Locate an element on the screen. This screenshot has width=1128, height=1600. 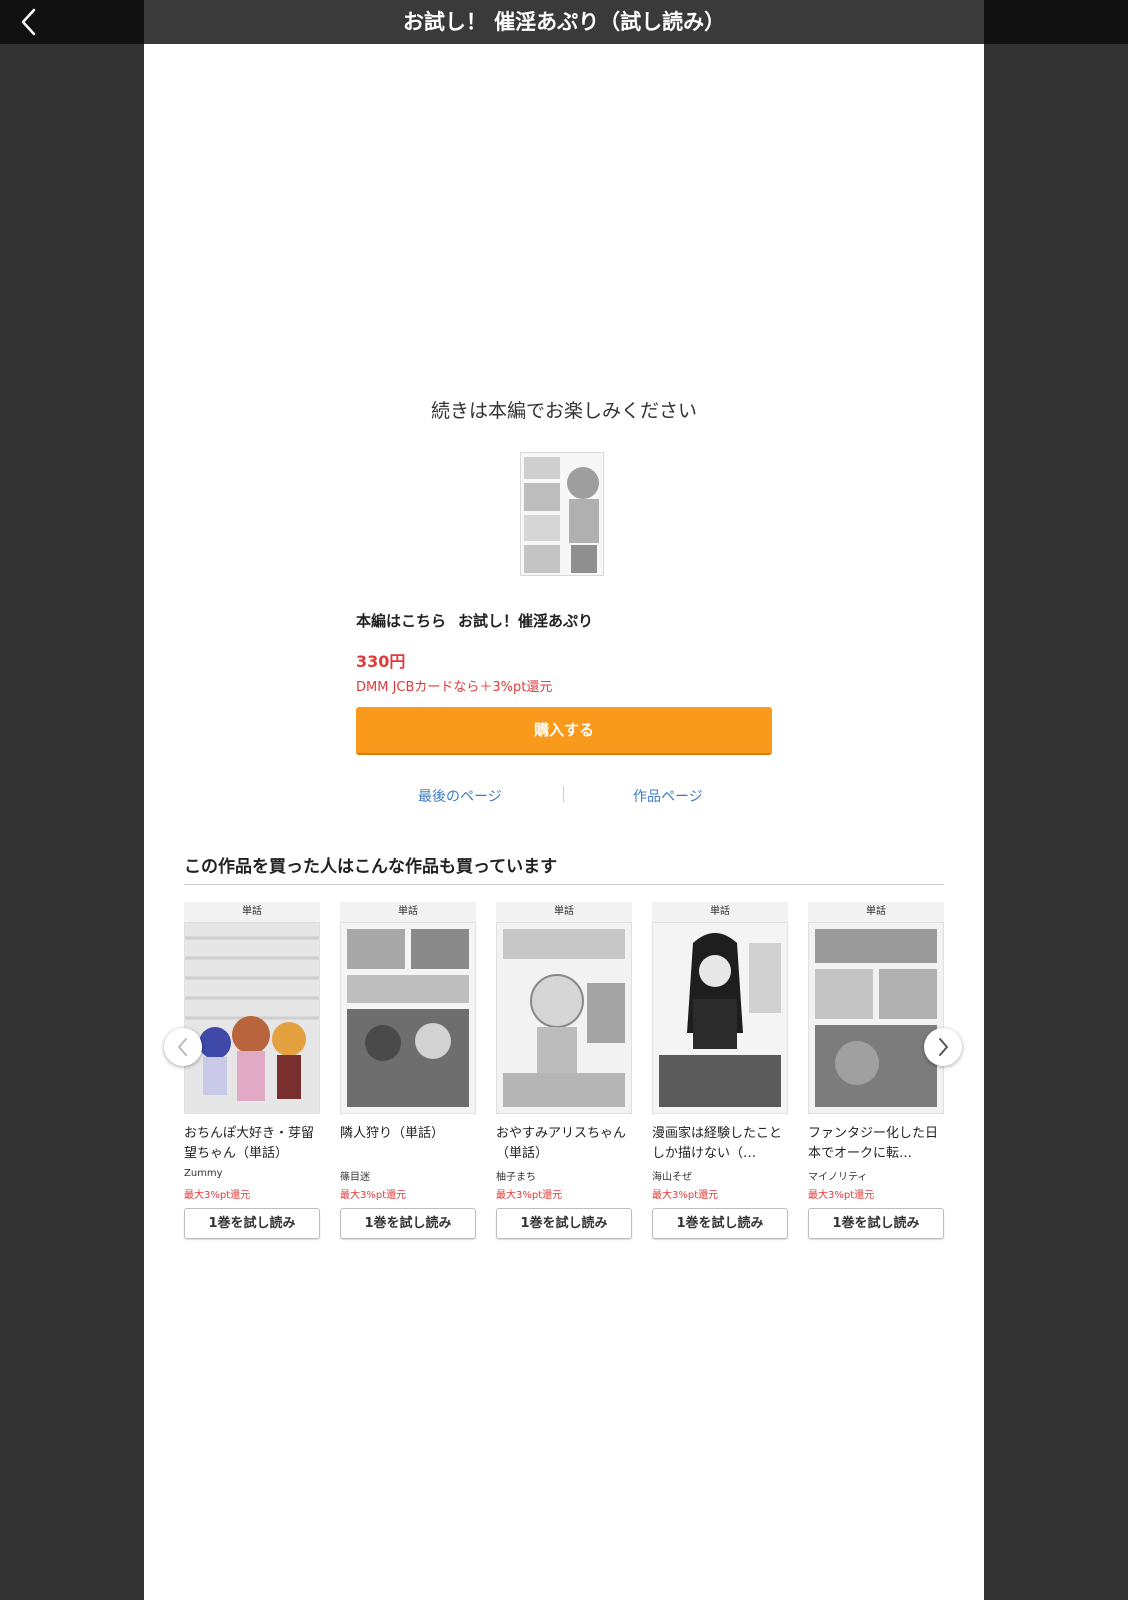
card-author: マイノリティ is located at coordinates (876, 1176).